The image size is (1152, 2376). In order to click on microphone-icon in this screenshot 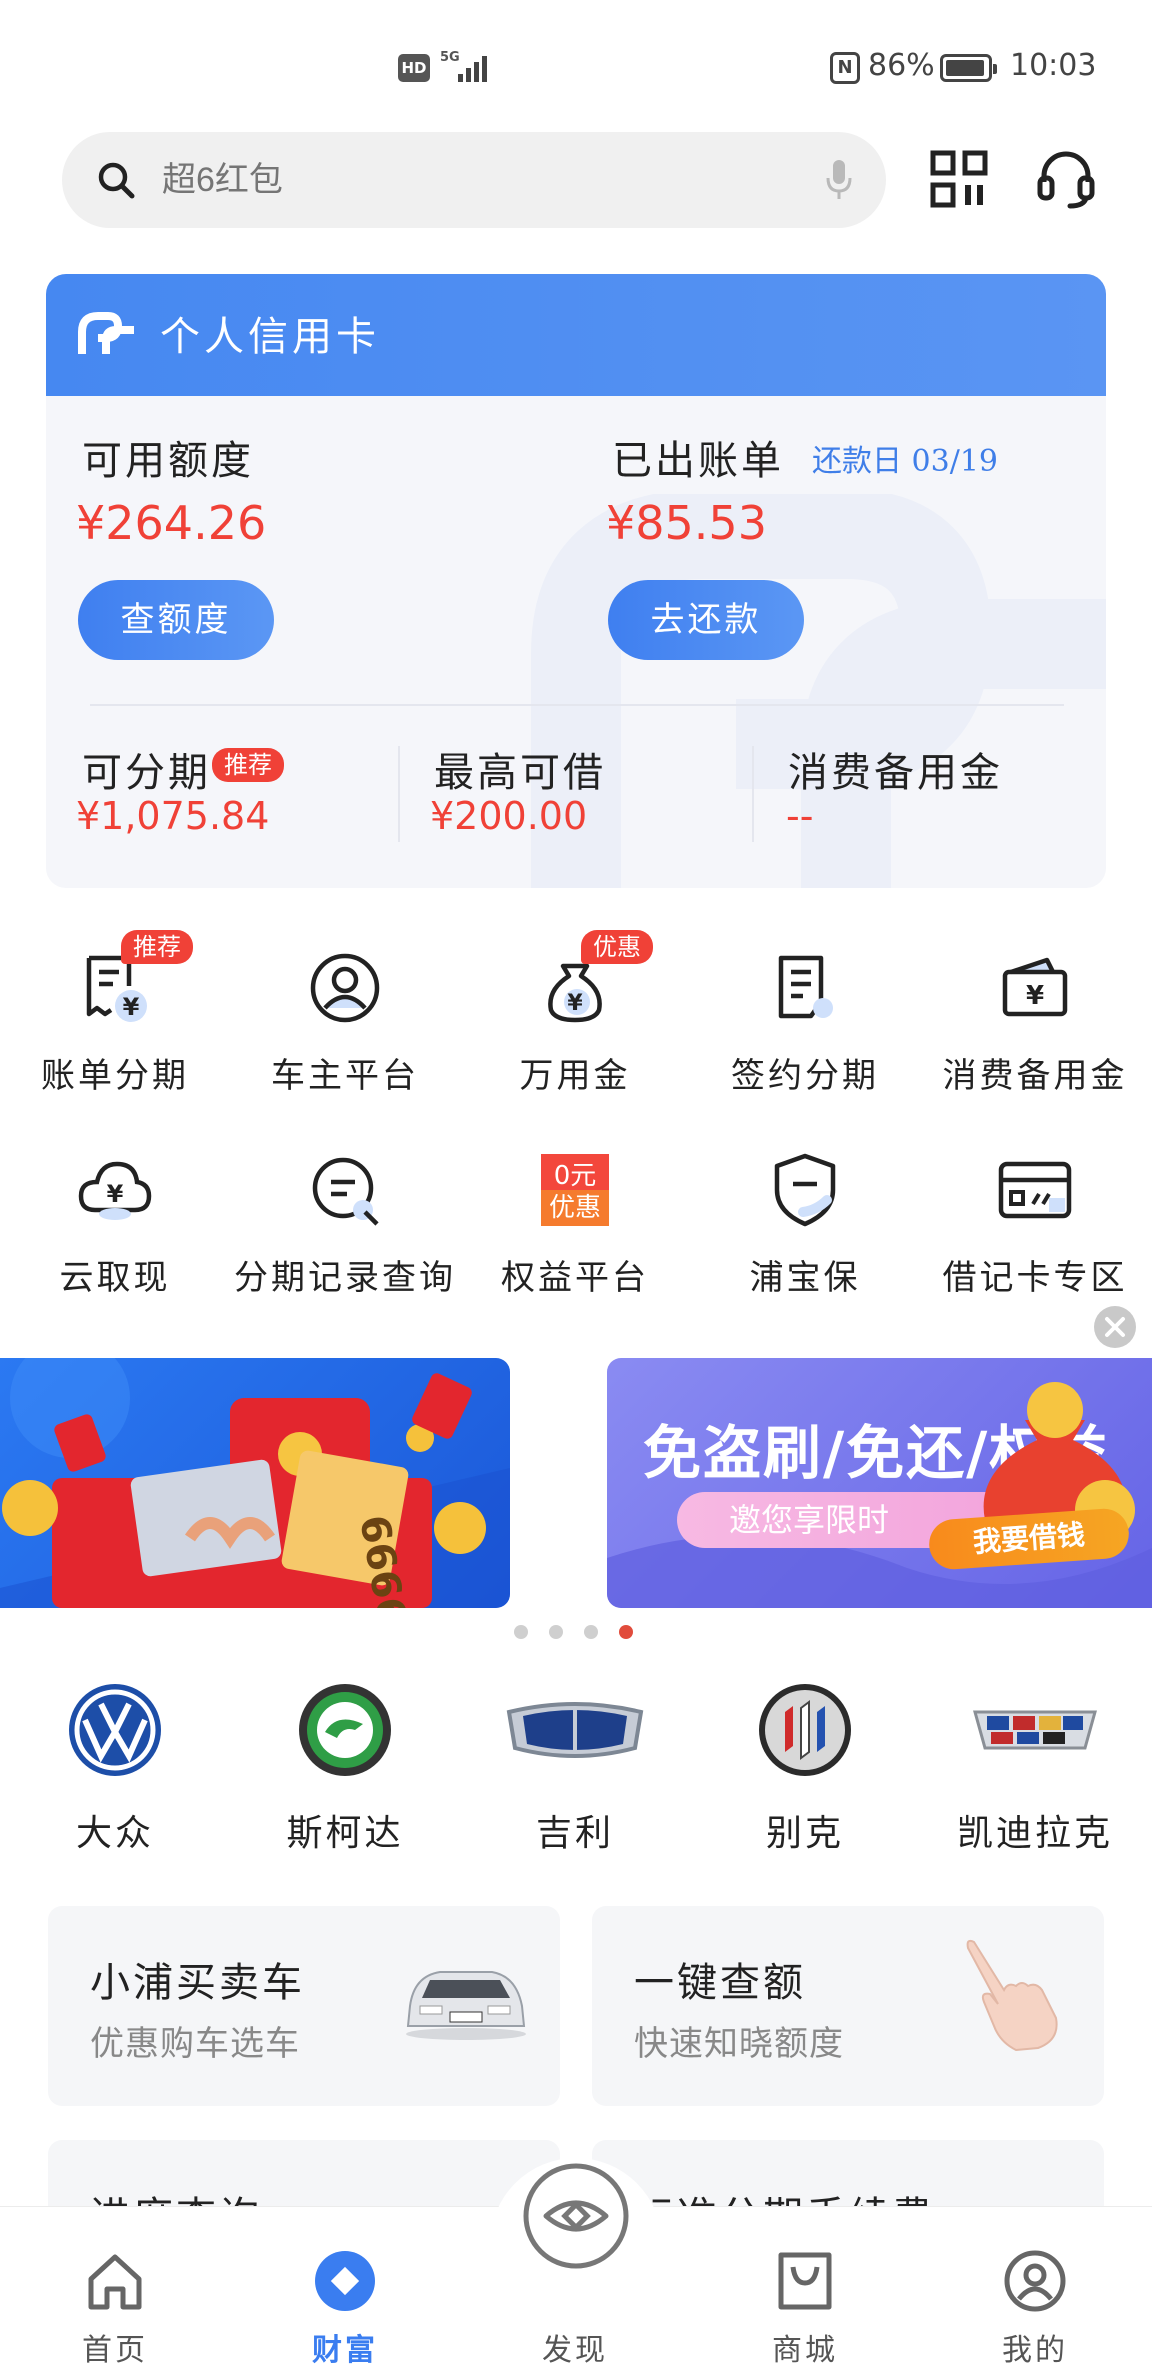, I will do `click(839, 180)`.